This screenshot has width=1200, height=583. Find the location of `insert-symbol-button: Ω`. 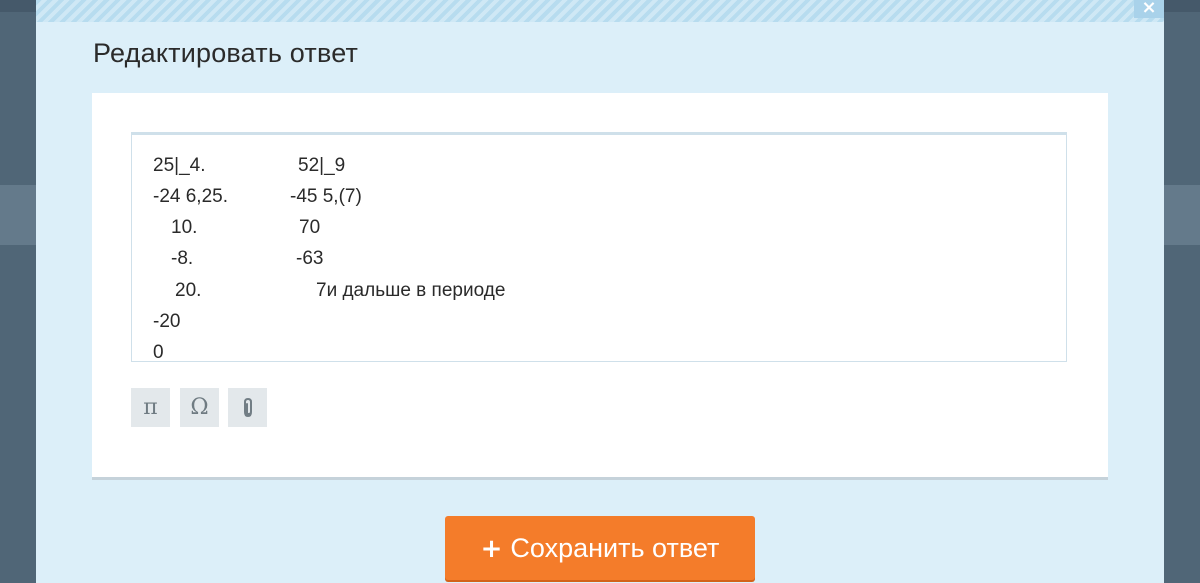

insert-symbol-button: Ω is located at coordinates (199, 407).